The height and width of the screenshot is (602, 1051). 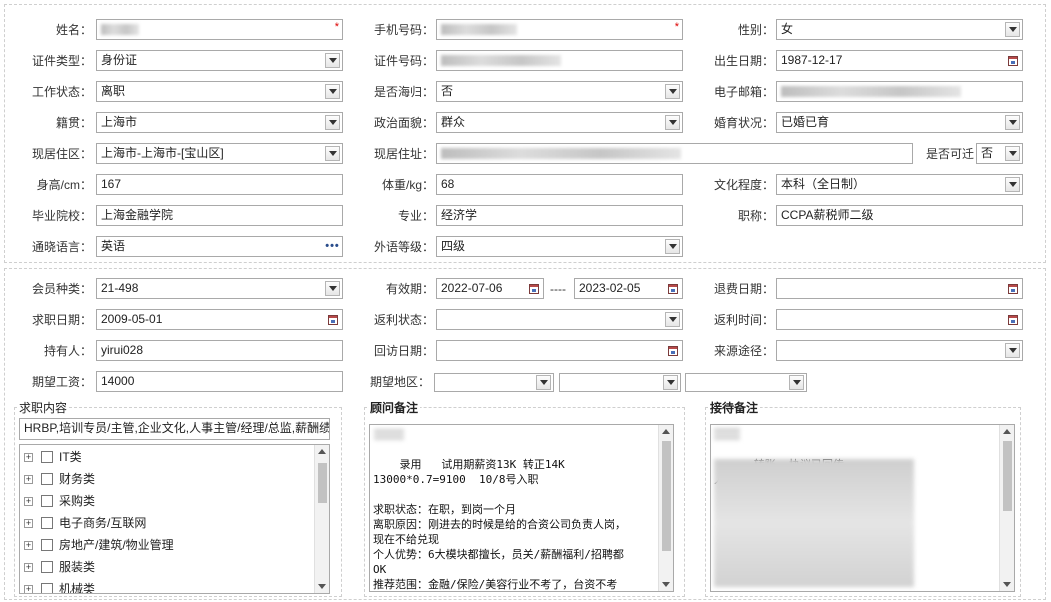 I want to click on native-place-select: 上海市, so click(x=219, y=122).